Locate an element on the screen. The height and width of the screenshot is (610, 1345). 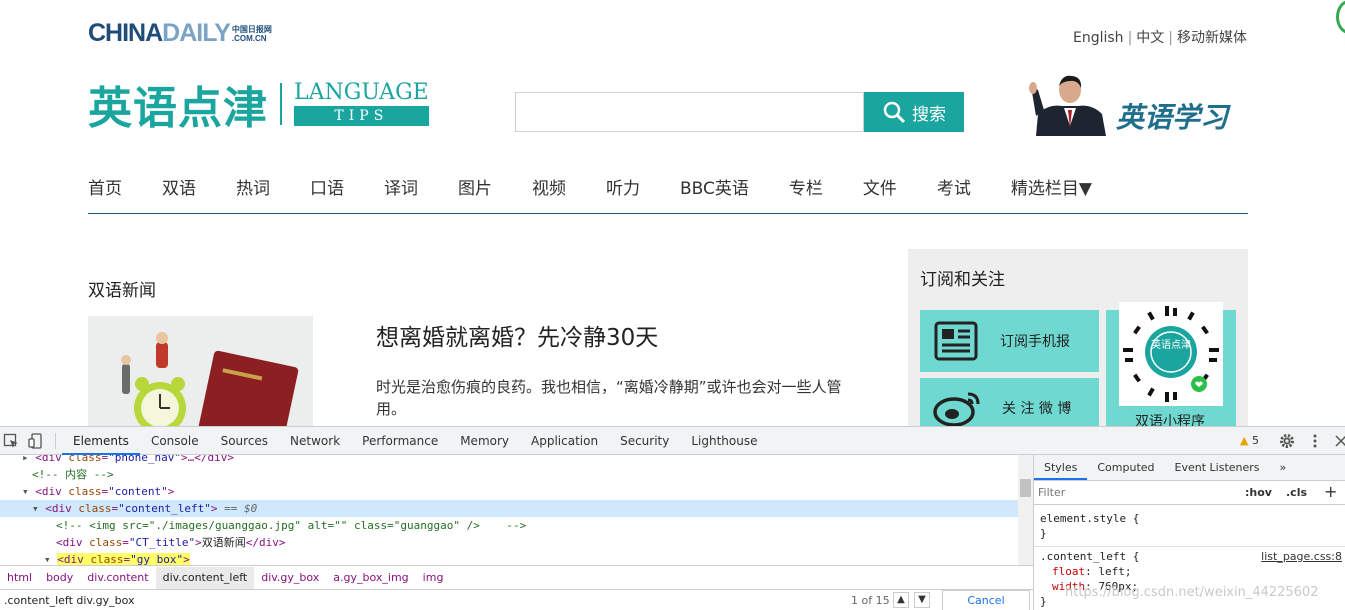
tab-computed: Computed is located at coordinates (1125, 467).